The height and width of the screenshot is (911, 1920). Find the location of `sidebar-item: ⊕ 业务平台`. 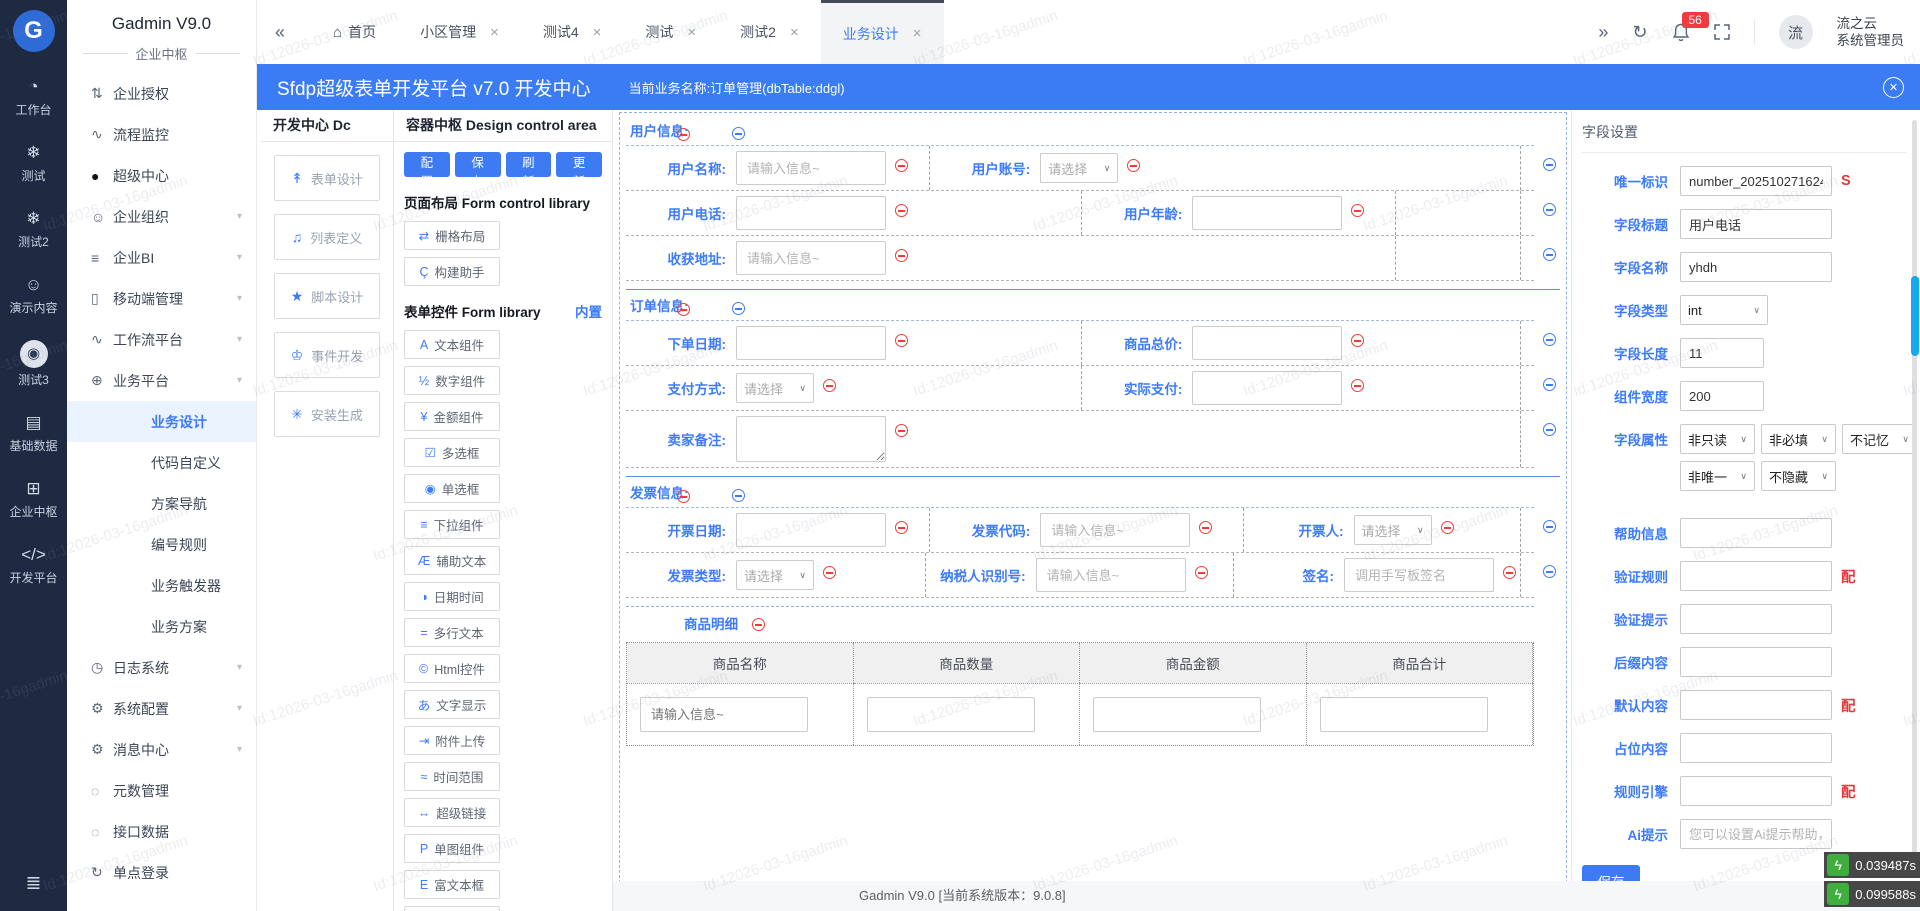

sidebar-item: ⊕ 业务平台 is located at coordinates (161, 380).